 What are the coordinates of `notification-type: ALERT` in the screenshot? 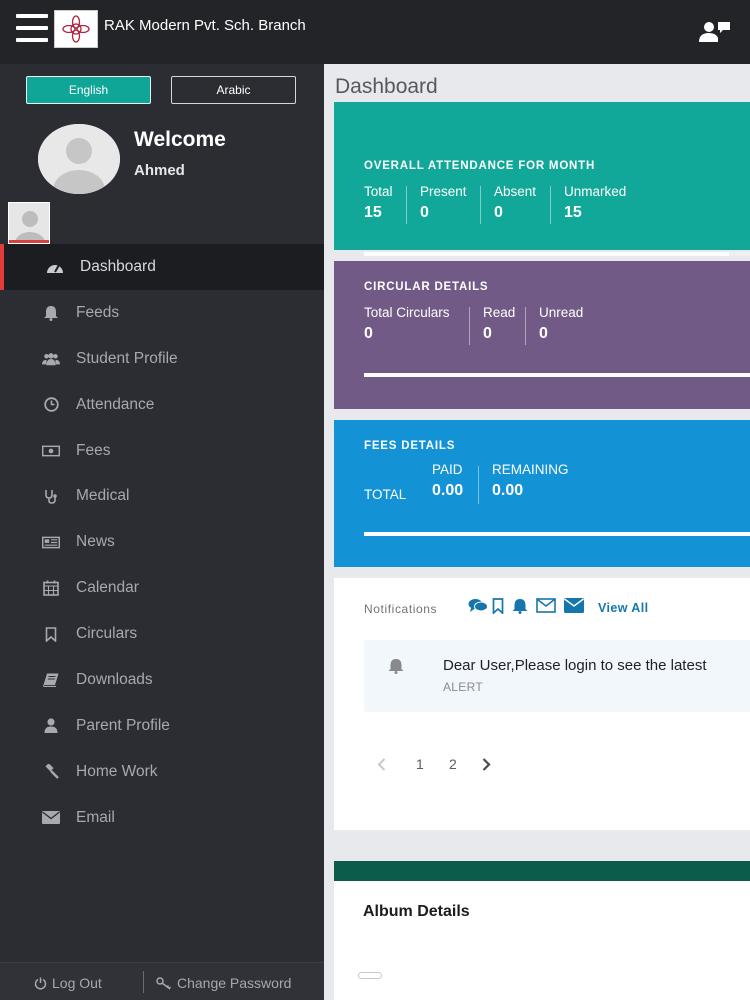 It's located at (463, 687).